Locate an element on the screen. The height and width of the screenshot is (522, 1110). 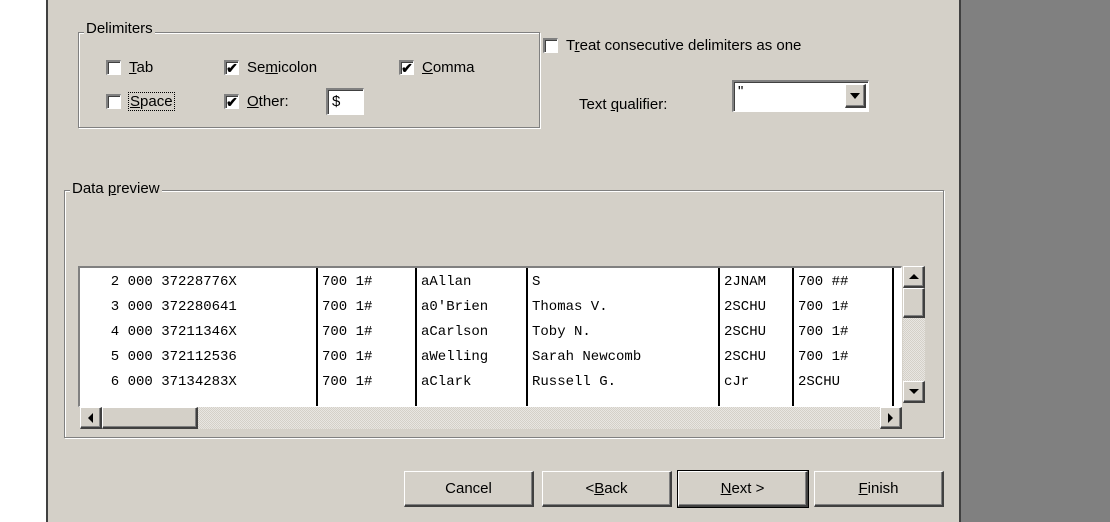
delimiters-group-label: Delimiters is located at coordinates (119, 28).